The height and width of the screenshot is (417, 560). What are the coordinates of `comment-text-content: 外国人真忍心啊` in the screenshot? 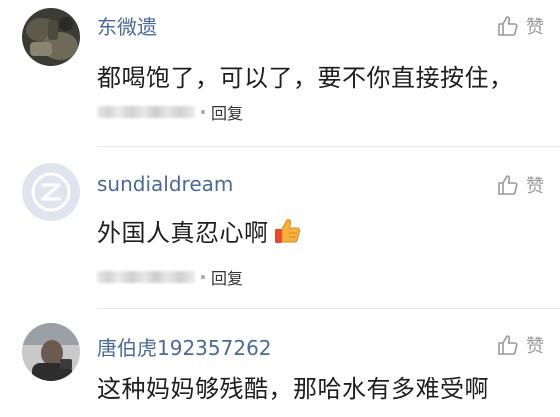 It's located at (183, 233).